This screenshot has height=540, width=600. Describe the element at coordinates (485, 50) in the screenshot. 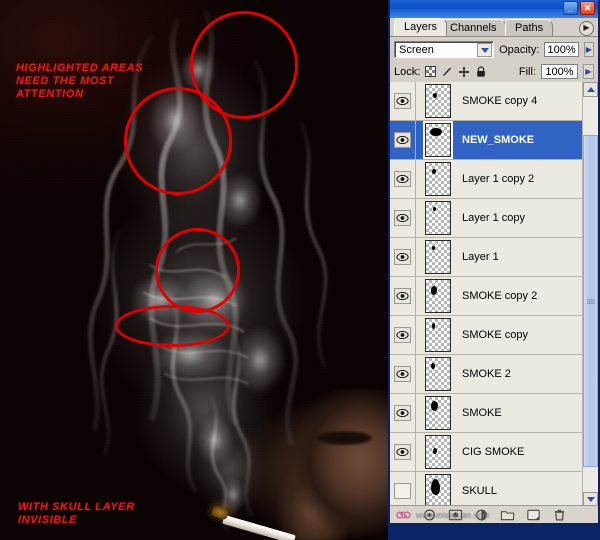

I see `chevron-down-icon` at that location.